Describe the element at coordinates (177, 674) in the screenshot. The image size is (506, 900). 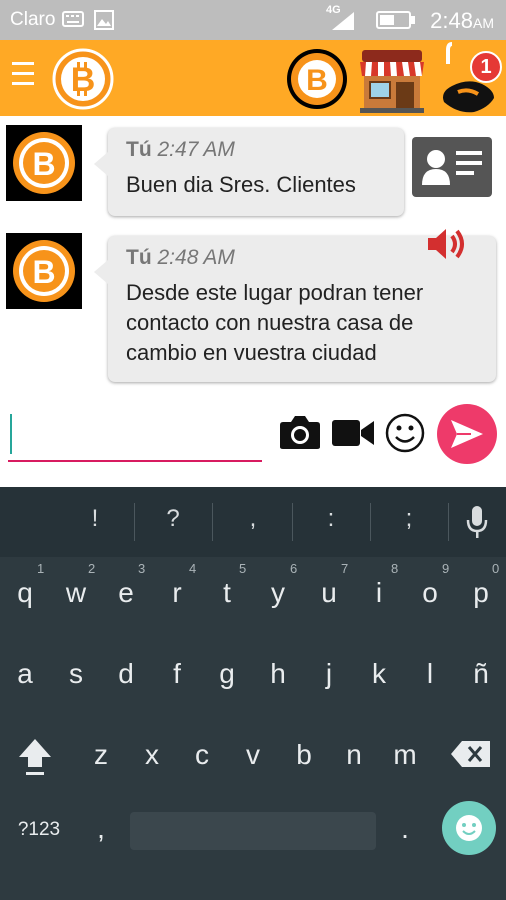
I see `key-f: f` at that location.